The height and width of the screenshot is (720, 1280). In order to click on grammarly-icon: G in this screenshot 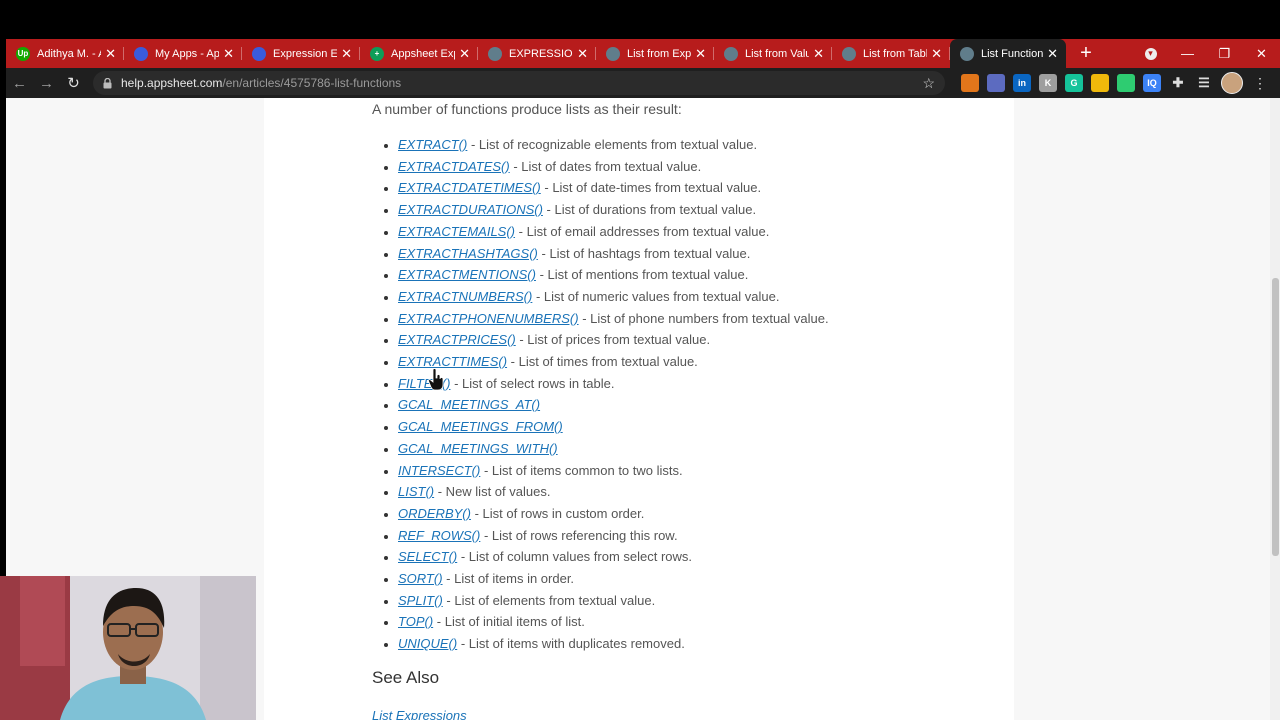, I will do `click(1074, 83)`.